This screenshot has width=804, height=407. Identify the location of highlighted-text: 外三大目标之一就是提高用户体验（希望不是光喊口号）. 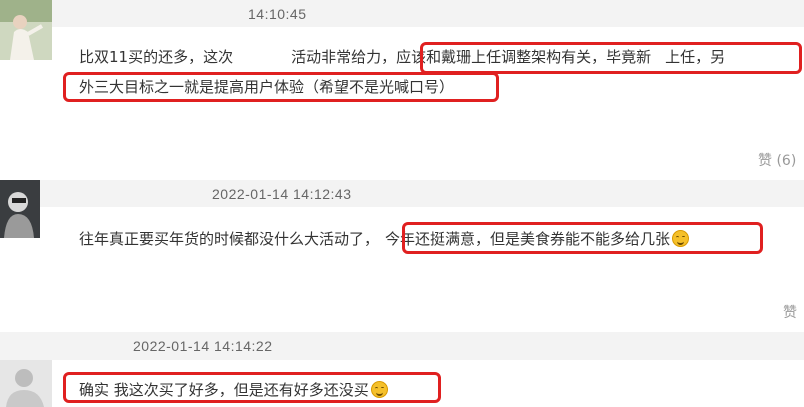
(267, 87).